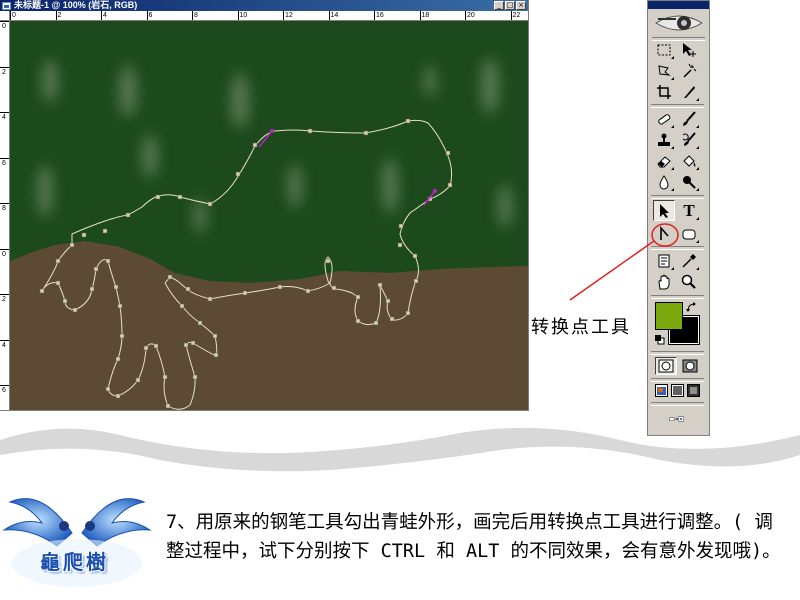  I want to click on arrow-cursor-icon, so click(664, 210).